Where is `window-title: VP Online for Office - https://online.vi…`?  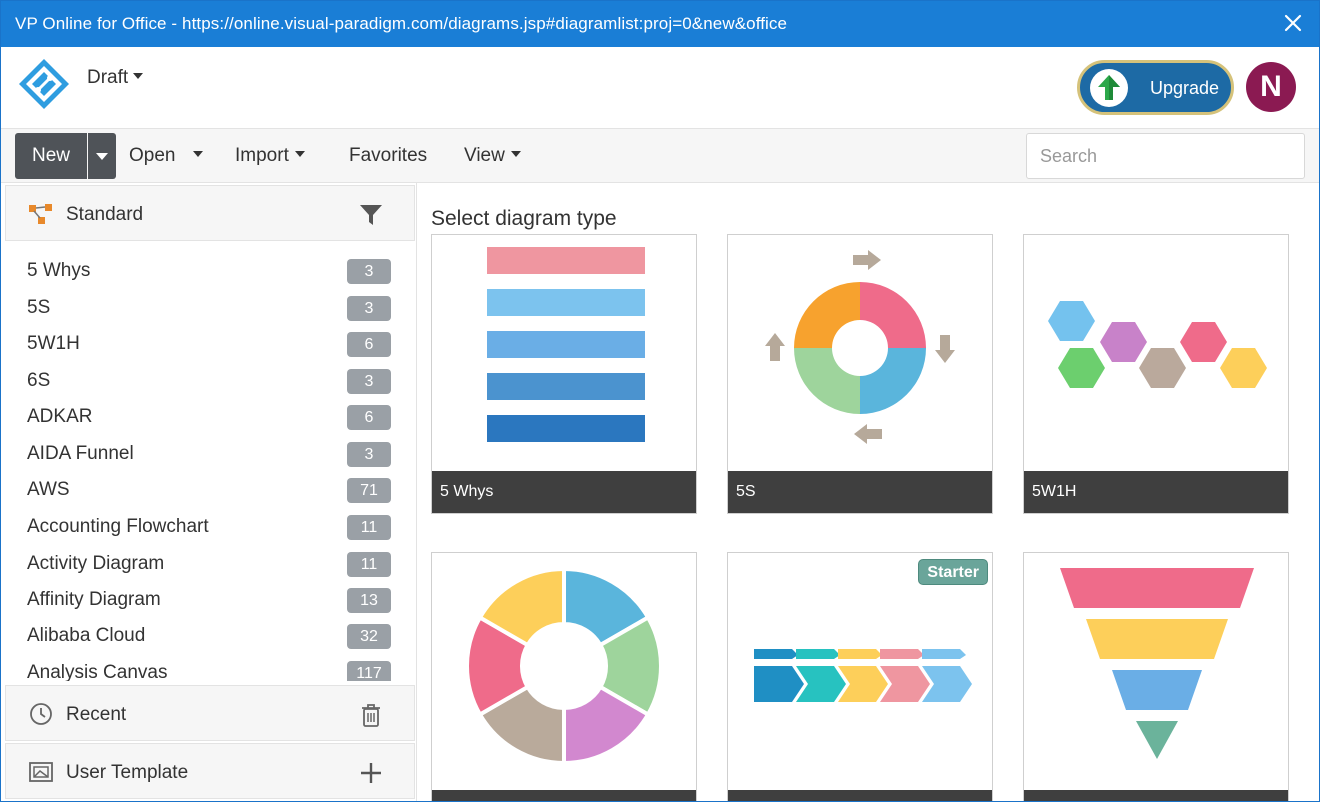 window-title: VP Online for Office - https://online.vi… is located at coordinates (401, 23).